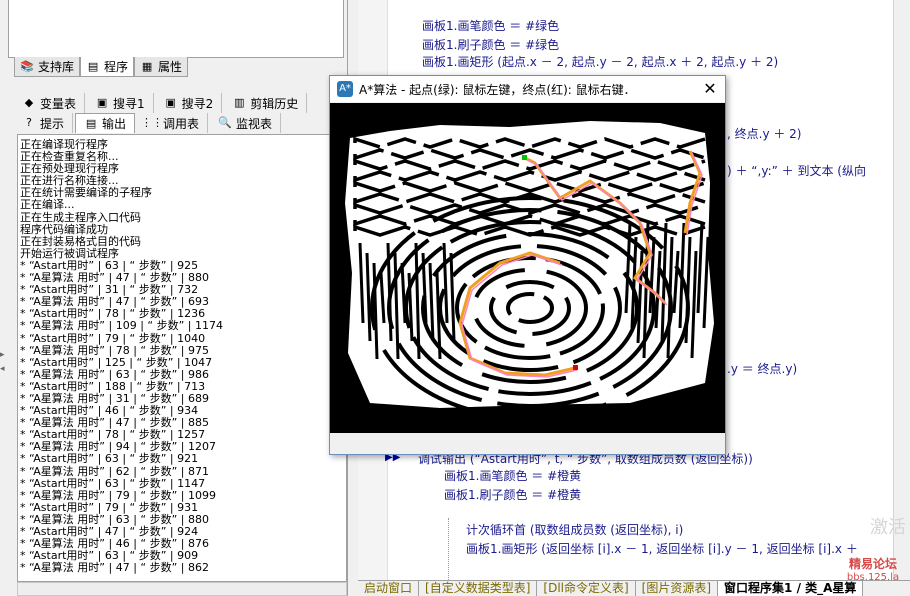 This screenshot has height=596, width=910. What do you see at coordinates (575, 367) in the screenshot?
I see `end-point-marker` at bounding box center [575, 367].